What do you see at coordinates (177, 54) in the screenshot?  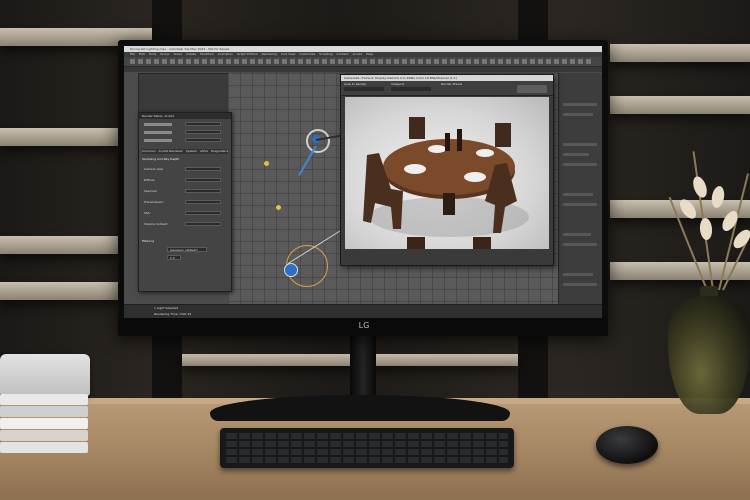 I see `menu-item: Views` at bounding box center [177, 54].